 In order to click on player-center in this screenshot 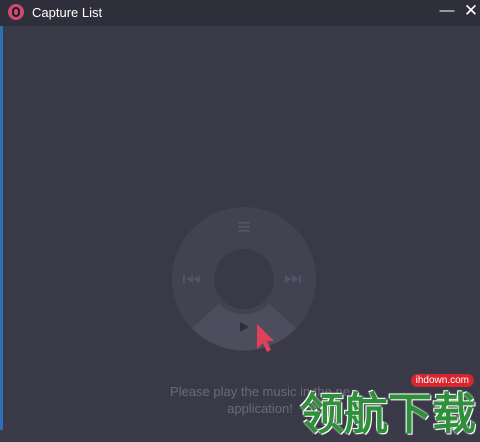, I will do `click(244, 279)`.